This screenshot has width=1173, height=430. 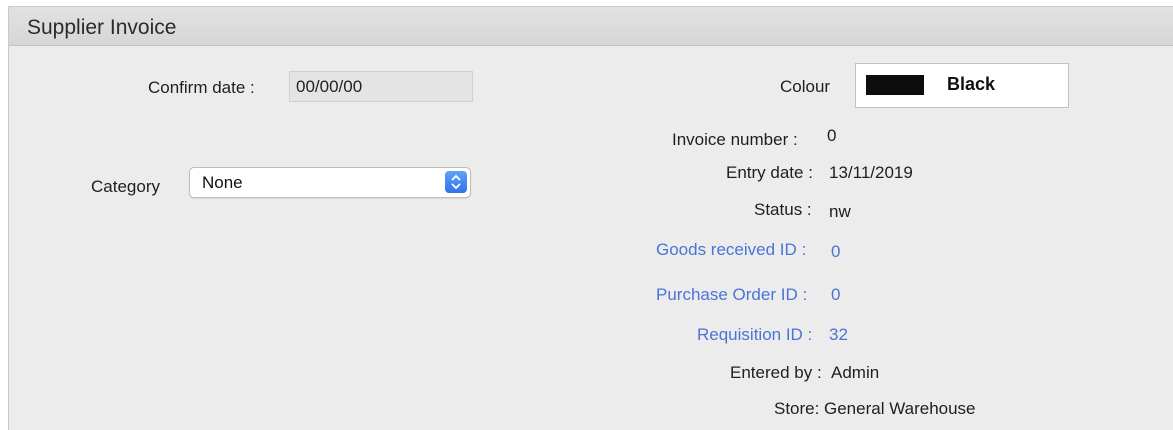 I want to click on panel-title: Supplier Invoice, so click(x=102, y=27).